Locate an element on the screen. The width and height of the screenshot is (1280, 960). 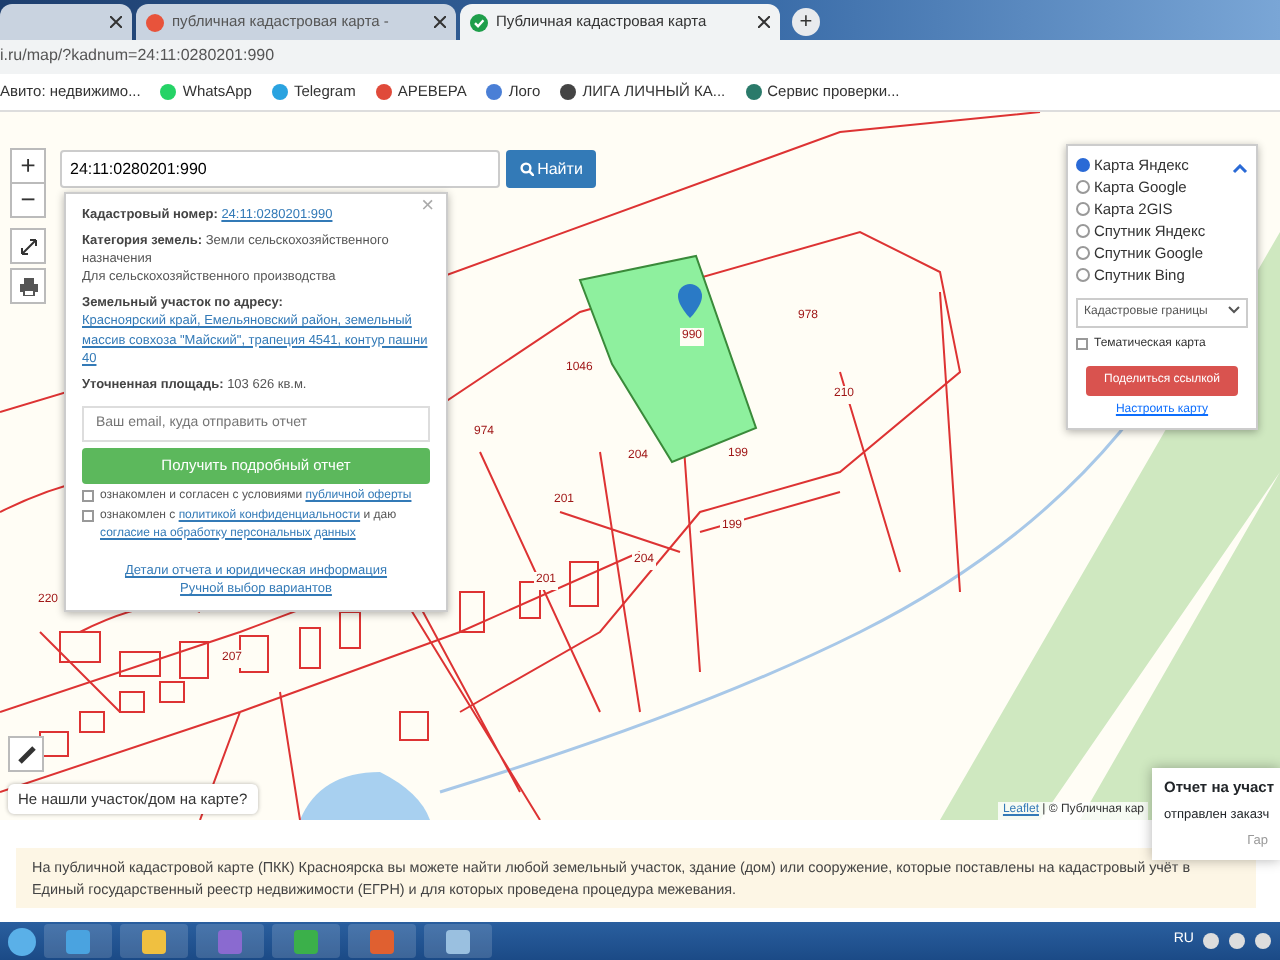
print-button is located at coordinates (28, 286).